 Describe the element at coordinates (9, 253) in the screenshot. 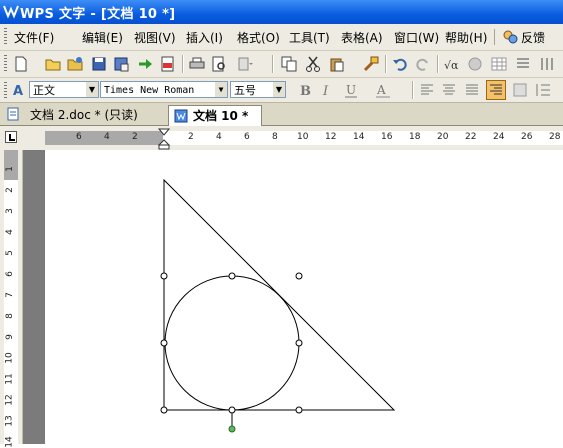

I see `ruler-label: 5` at that location.